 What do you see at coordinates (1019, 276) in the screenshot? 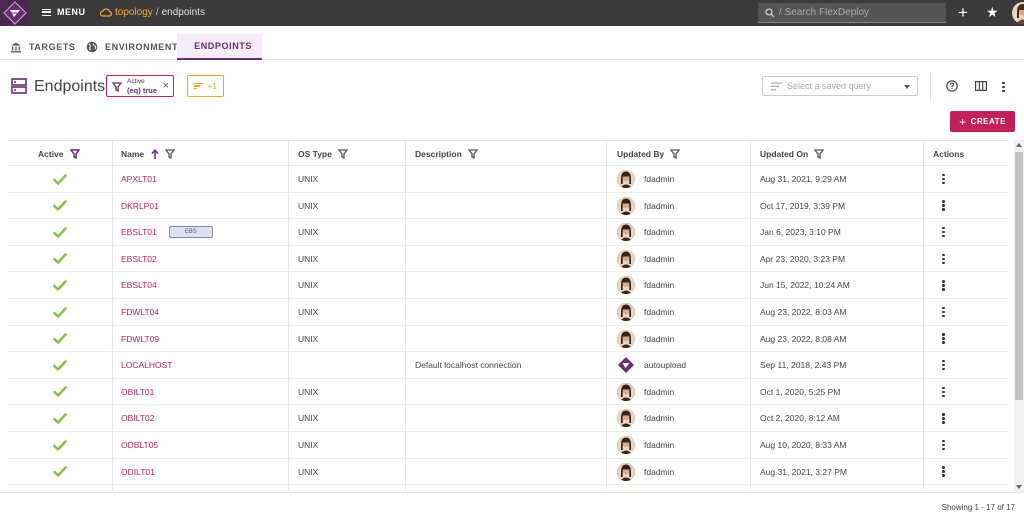
I see `scrollbar-thumb` at bounding box center [1019, 276].